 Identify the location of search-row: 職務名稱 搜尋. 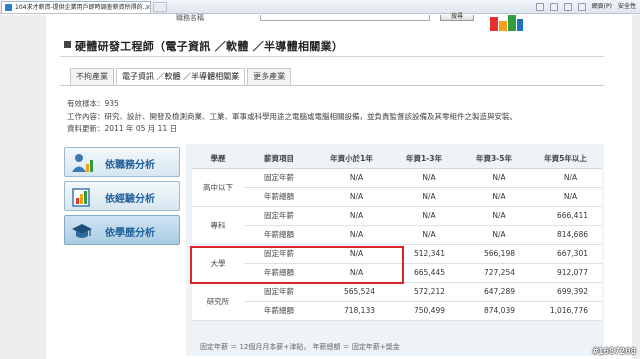
(370, 18).